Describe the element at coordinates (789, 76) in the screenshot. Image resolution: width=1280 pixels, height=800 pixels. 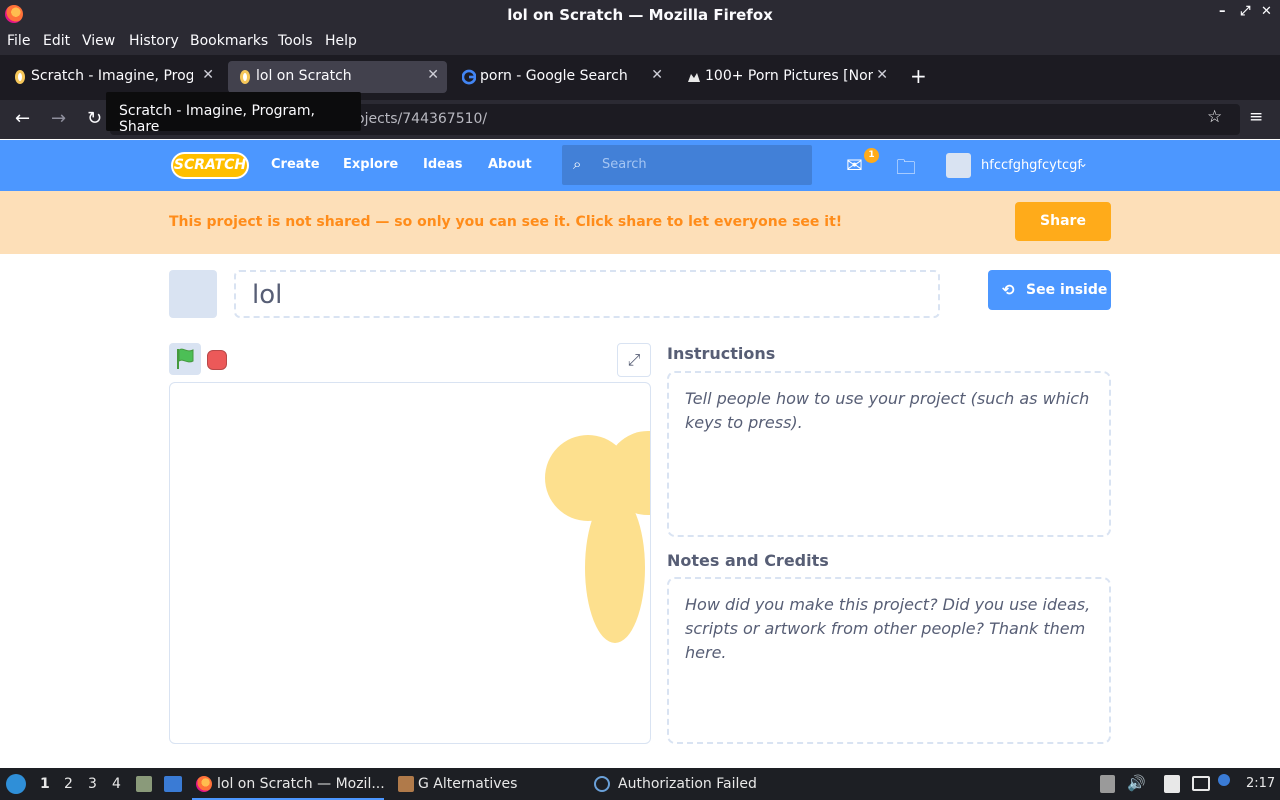
I see `tab-label: 100+ Porn Pictures [Non-` at that location.